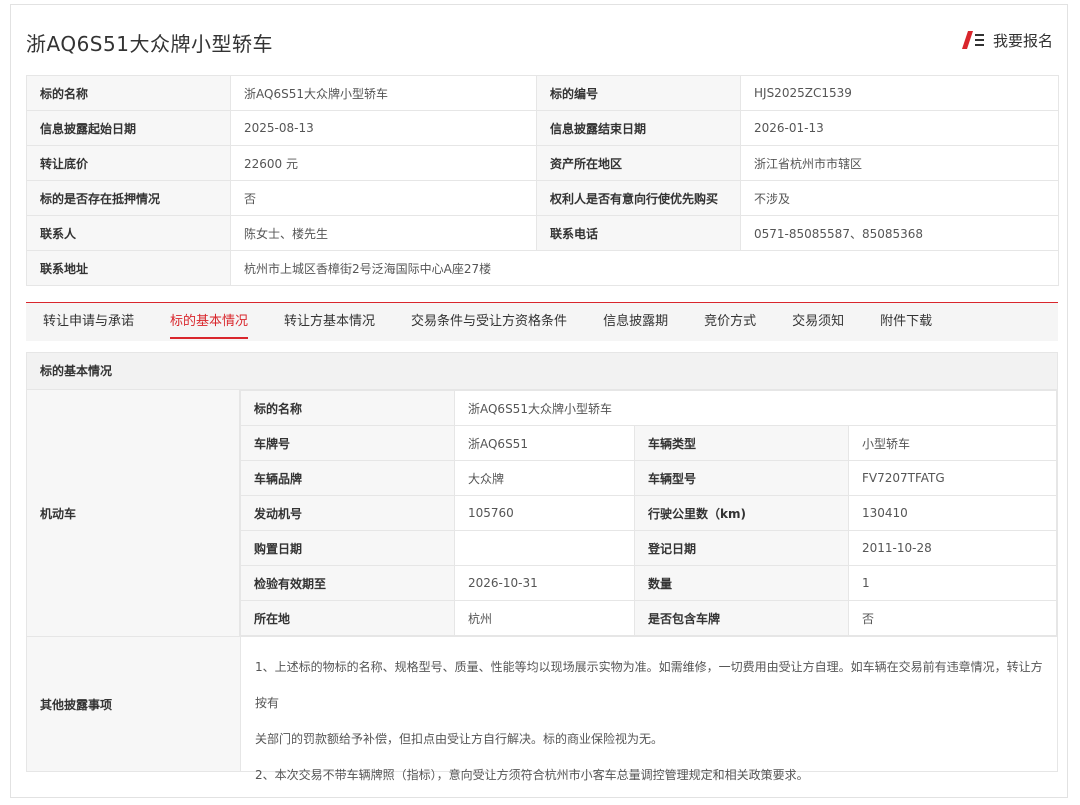 Image resolution: width=1080 pixels, height=805 pixels. Describe the element at coordinates (952, 548) in the screenshot. I see `vehicle-value: 2011-10-28` at that location.